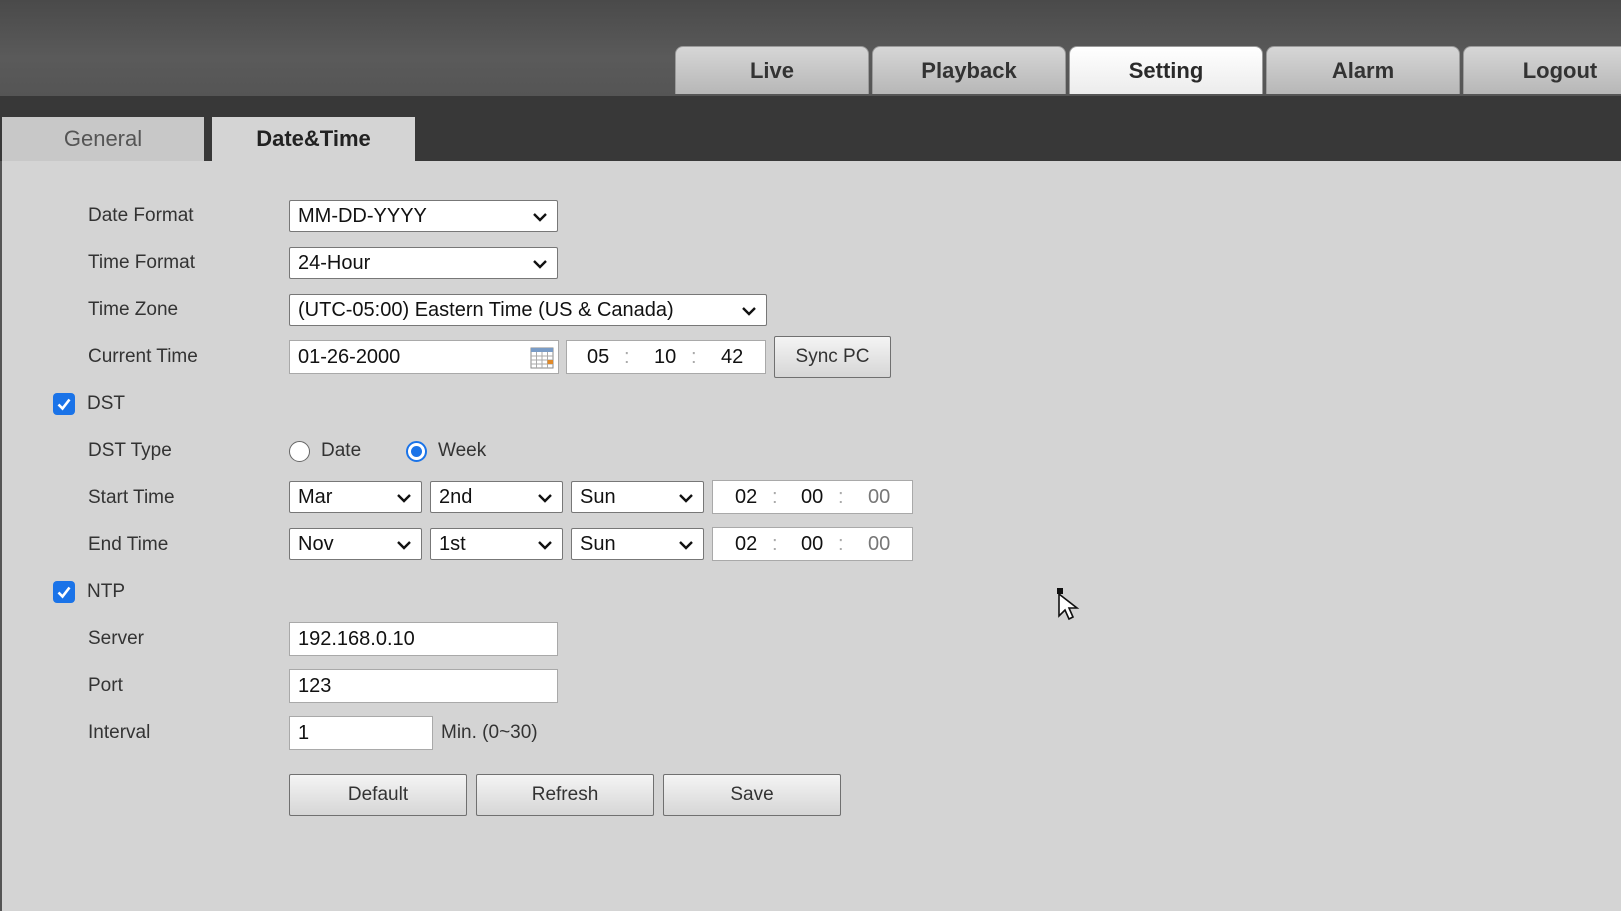 The height and width of the screenshot is (911, 1621). I want to click on dst-type-week-label: Week, so click(462, 450).